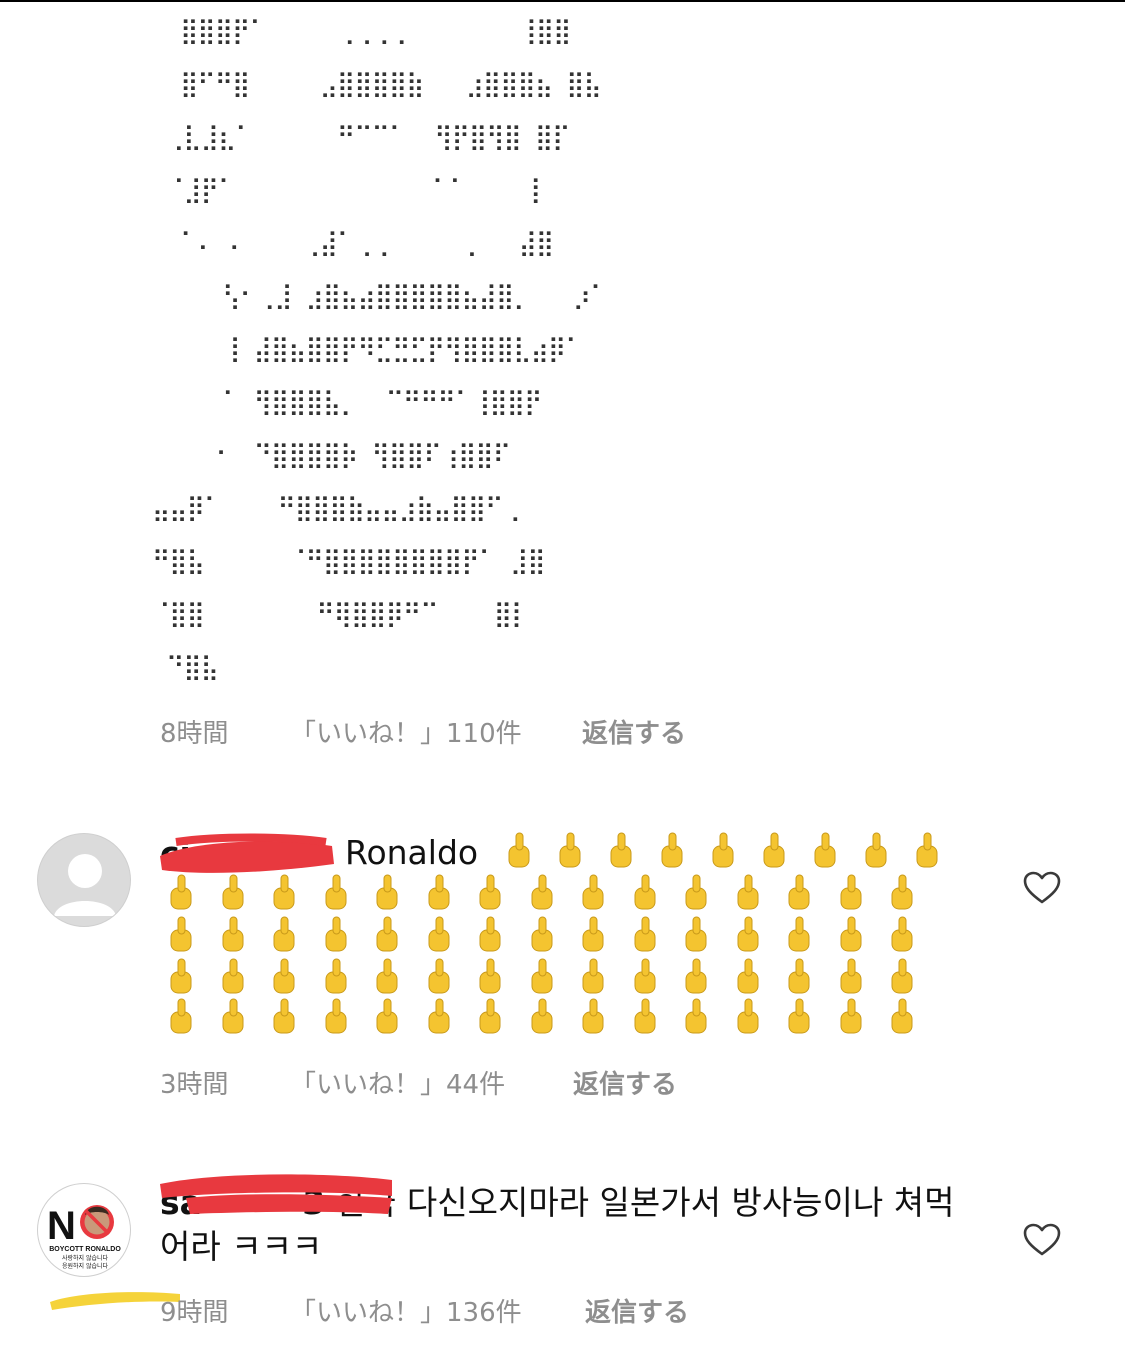 This screenshot has width=1125, height=1371. What do you see at coordinates (85, 1266) in the screenshot?
I see `badge-line-3: 응원하지 않습니다` at bounding box center [85, 1266].